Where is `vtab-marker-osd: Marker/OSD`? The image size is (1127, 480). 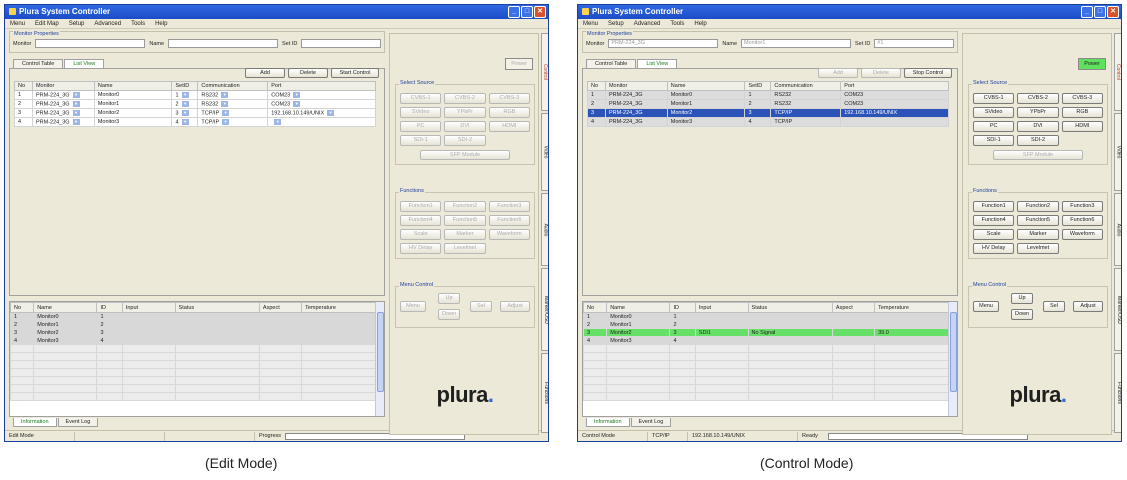
vtab-marker-osd: Marker/OSD is located at coordinates (1117, 309).